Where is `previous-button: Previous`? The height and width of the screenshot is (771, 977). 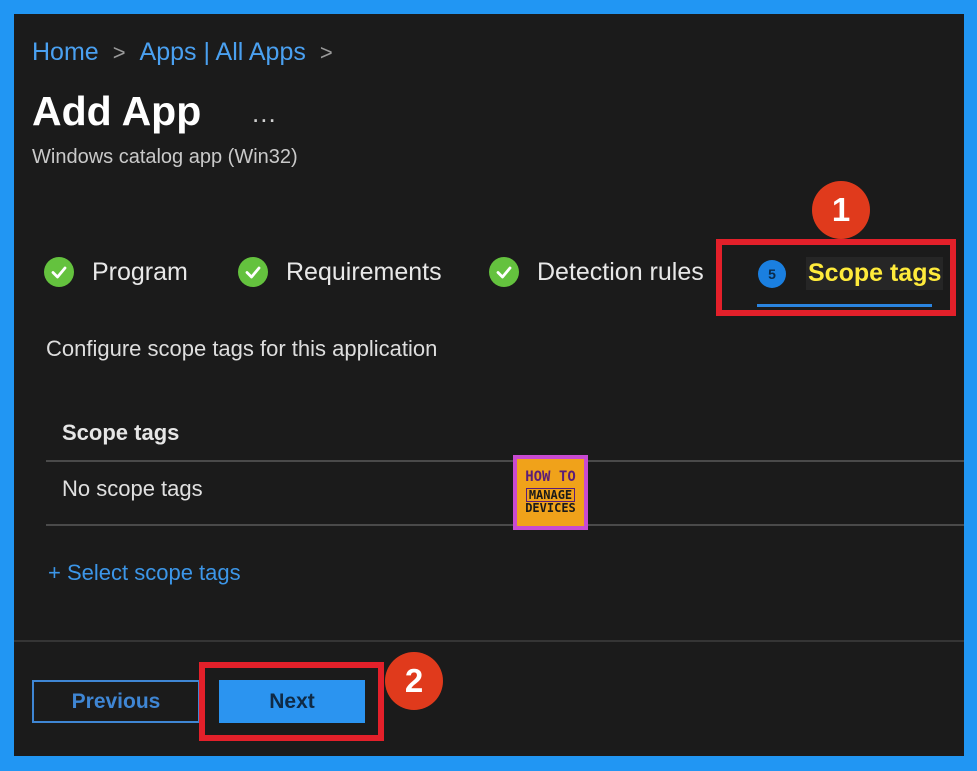 previous-button: Previous is located at coordinates (116, 701).